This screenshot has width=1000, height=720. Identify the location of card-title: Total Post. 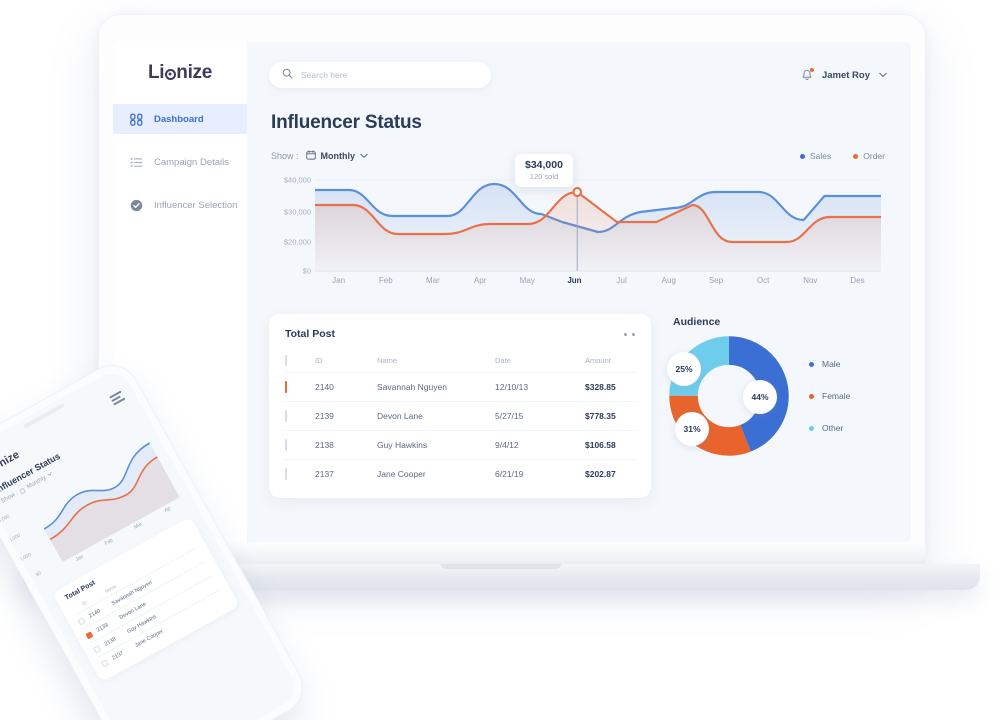
(310, 334).